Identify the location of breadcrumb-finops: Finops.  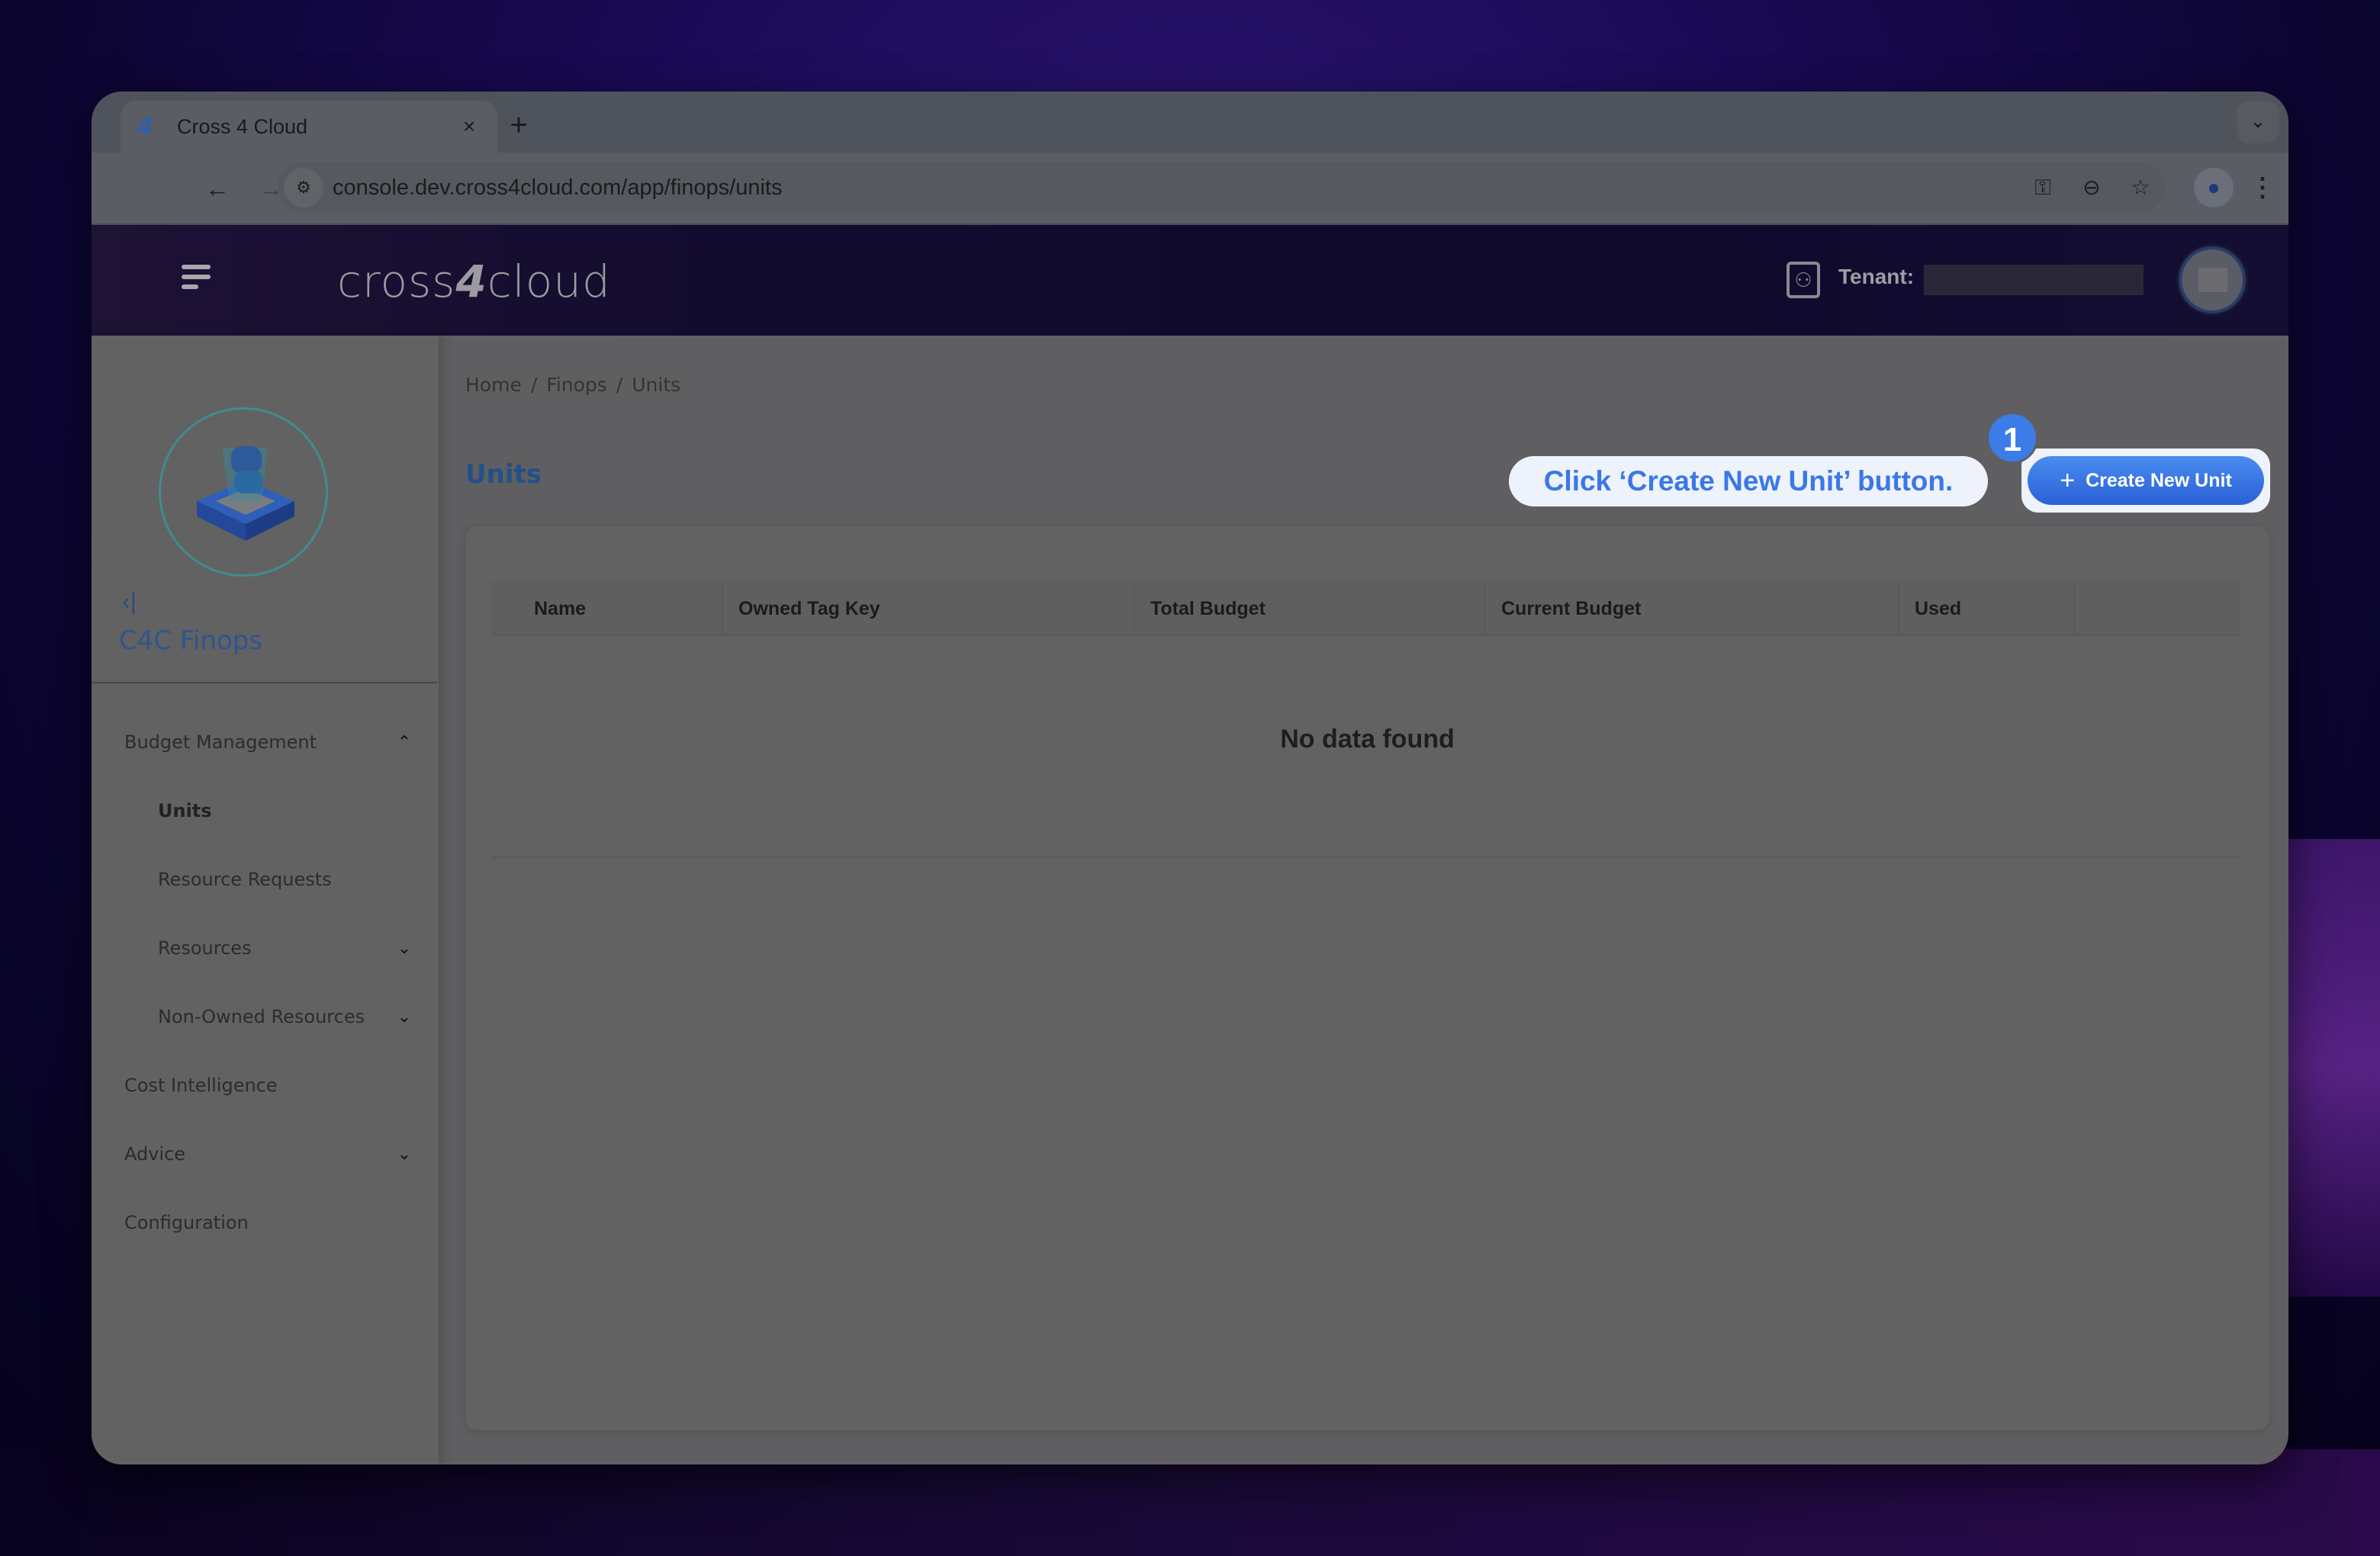
(576, 385).